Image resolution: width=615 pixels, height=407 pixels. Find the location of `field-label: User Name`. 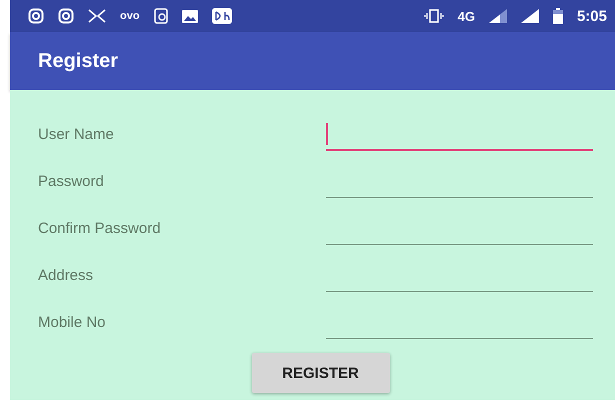

field-label: User Name is located at coordinates (76, 135).